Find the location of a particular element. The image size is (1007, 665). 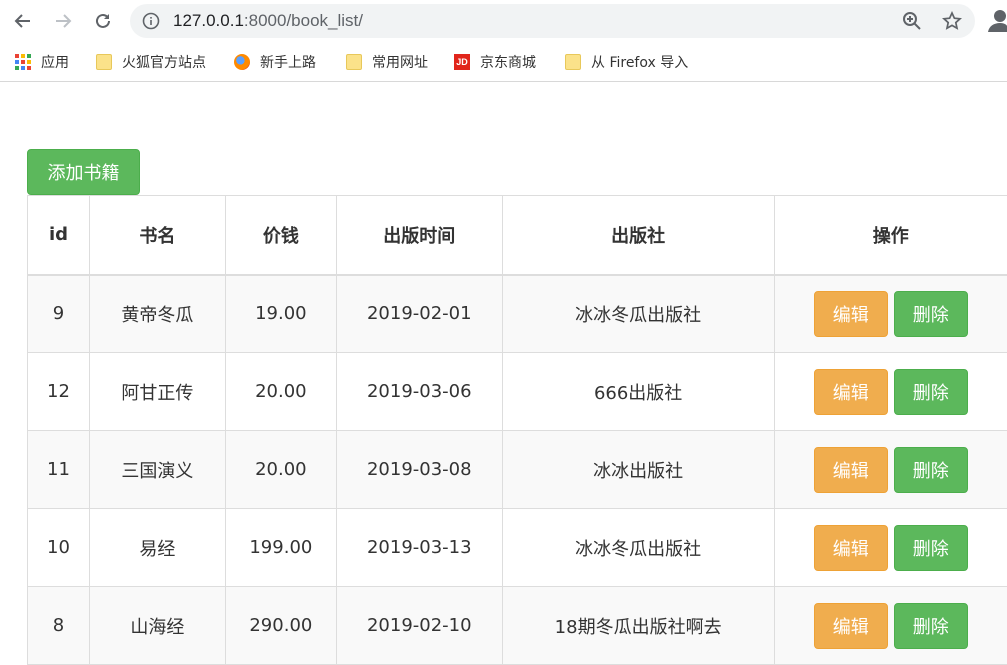

jd-icon: JD is located at coordinates (462, 62).